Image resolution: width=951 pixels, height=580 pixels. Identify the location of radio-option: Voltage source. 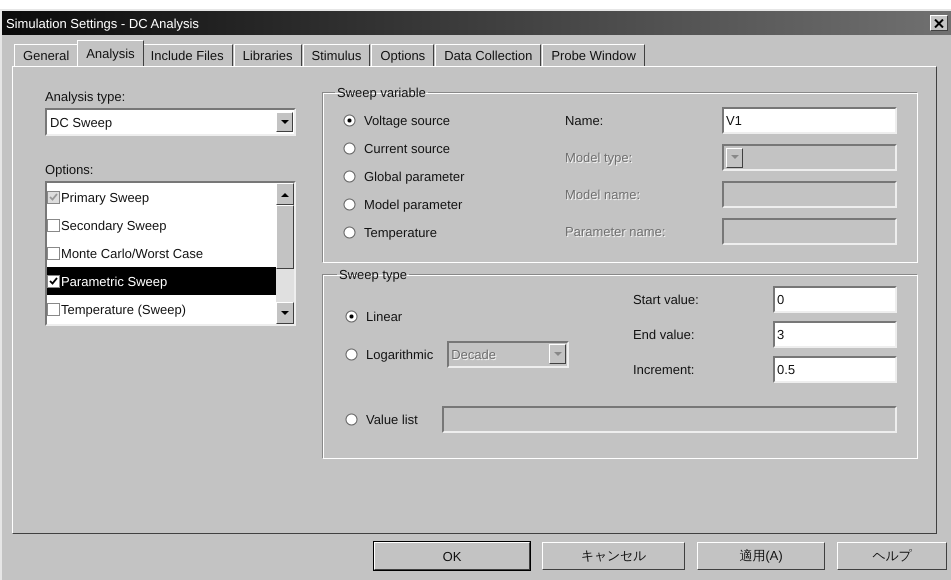
(454, 120).